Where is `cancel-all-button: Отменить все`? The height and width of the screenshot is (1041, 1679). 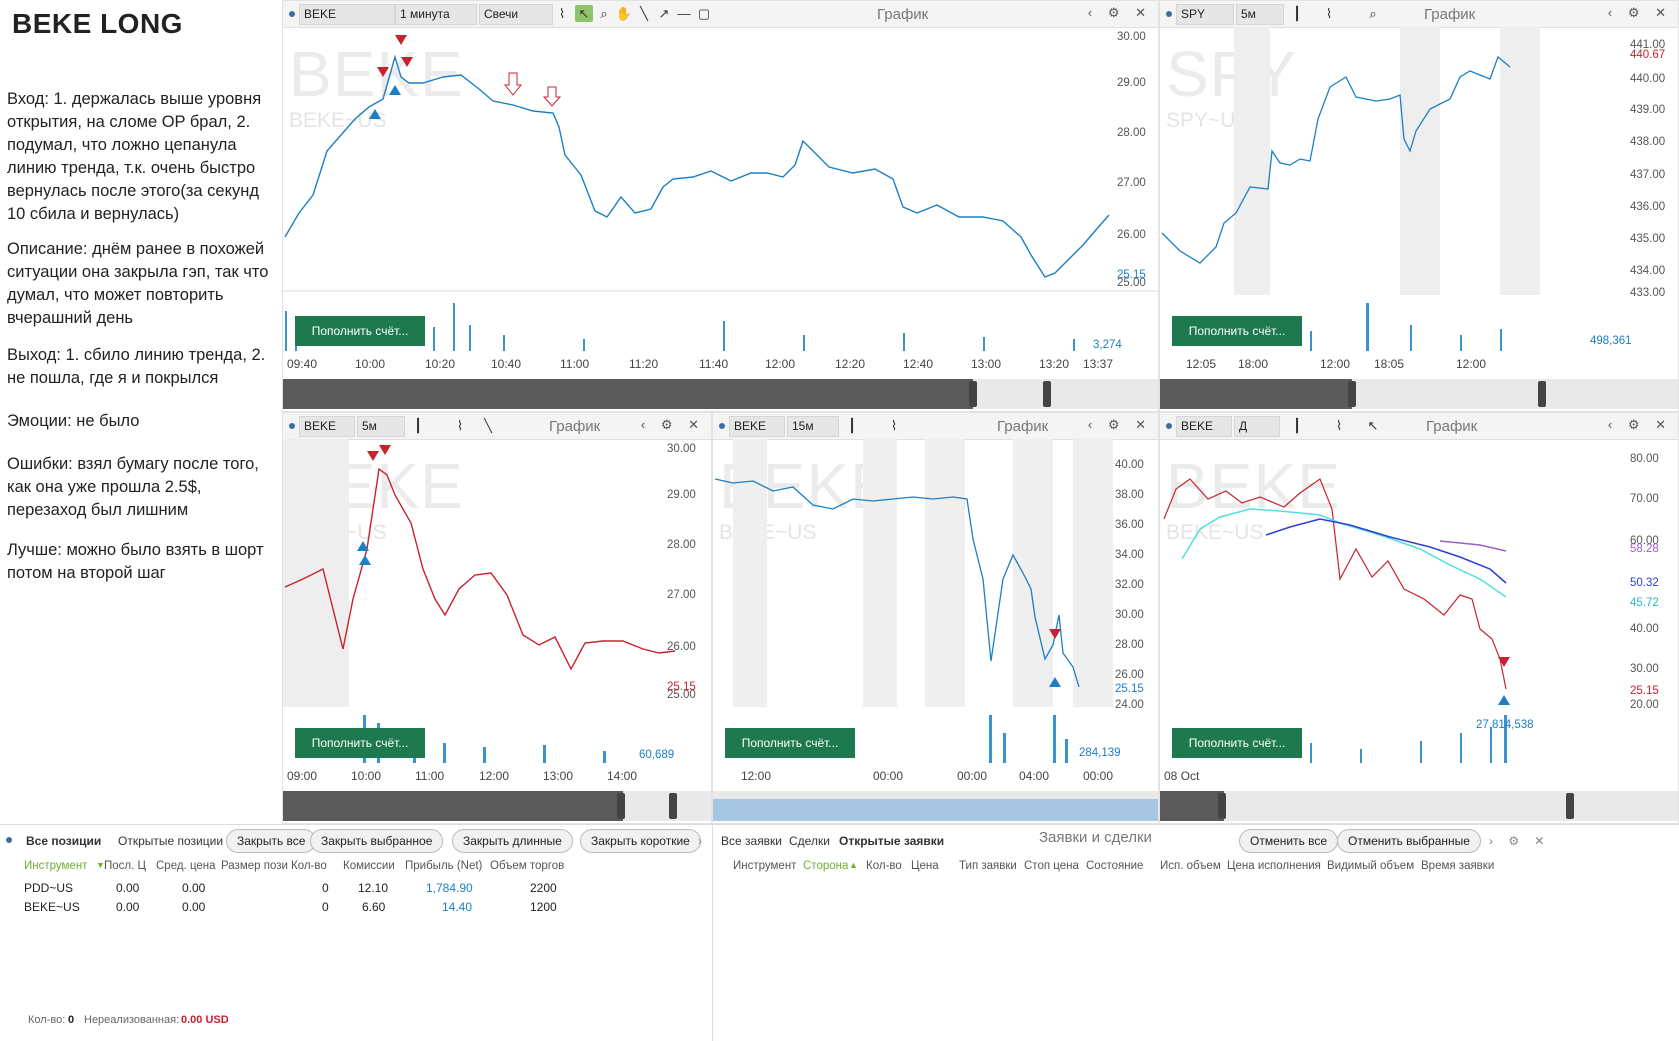 cancel-all-button: Отменить все is located at coordinates (1289, 841).